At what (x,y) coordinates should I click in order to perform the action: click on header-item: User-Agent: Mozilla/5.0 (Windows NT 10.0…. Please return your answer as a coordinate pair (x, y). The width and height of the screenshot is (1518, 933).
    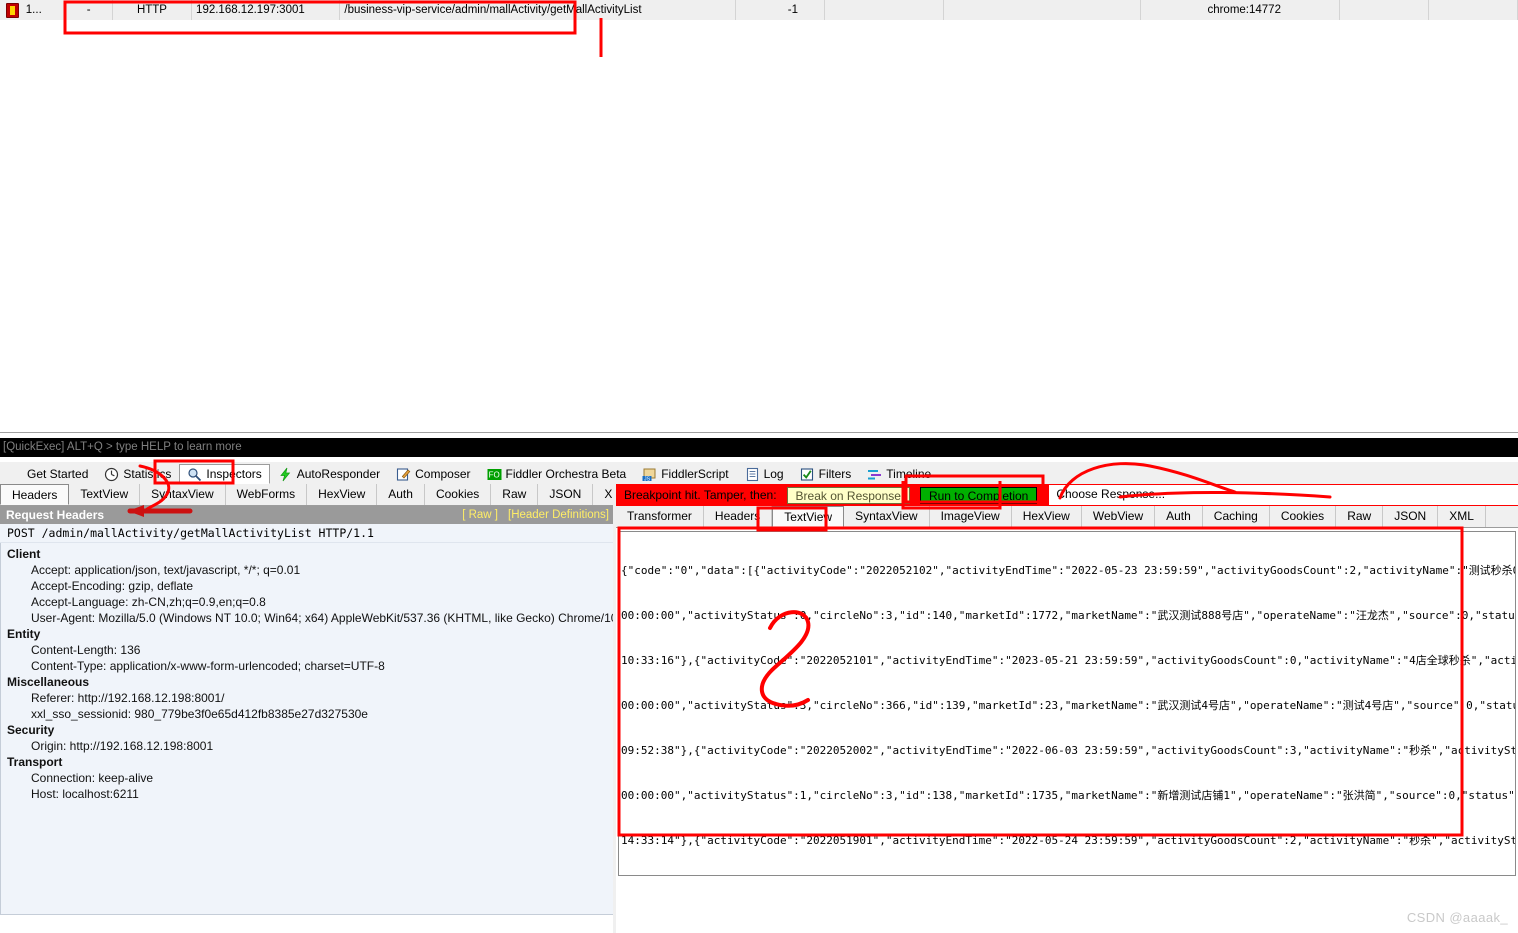
    Looking at the image, I should click on (322, 618).